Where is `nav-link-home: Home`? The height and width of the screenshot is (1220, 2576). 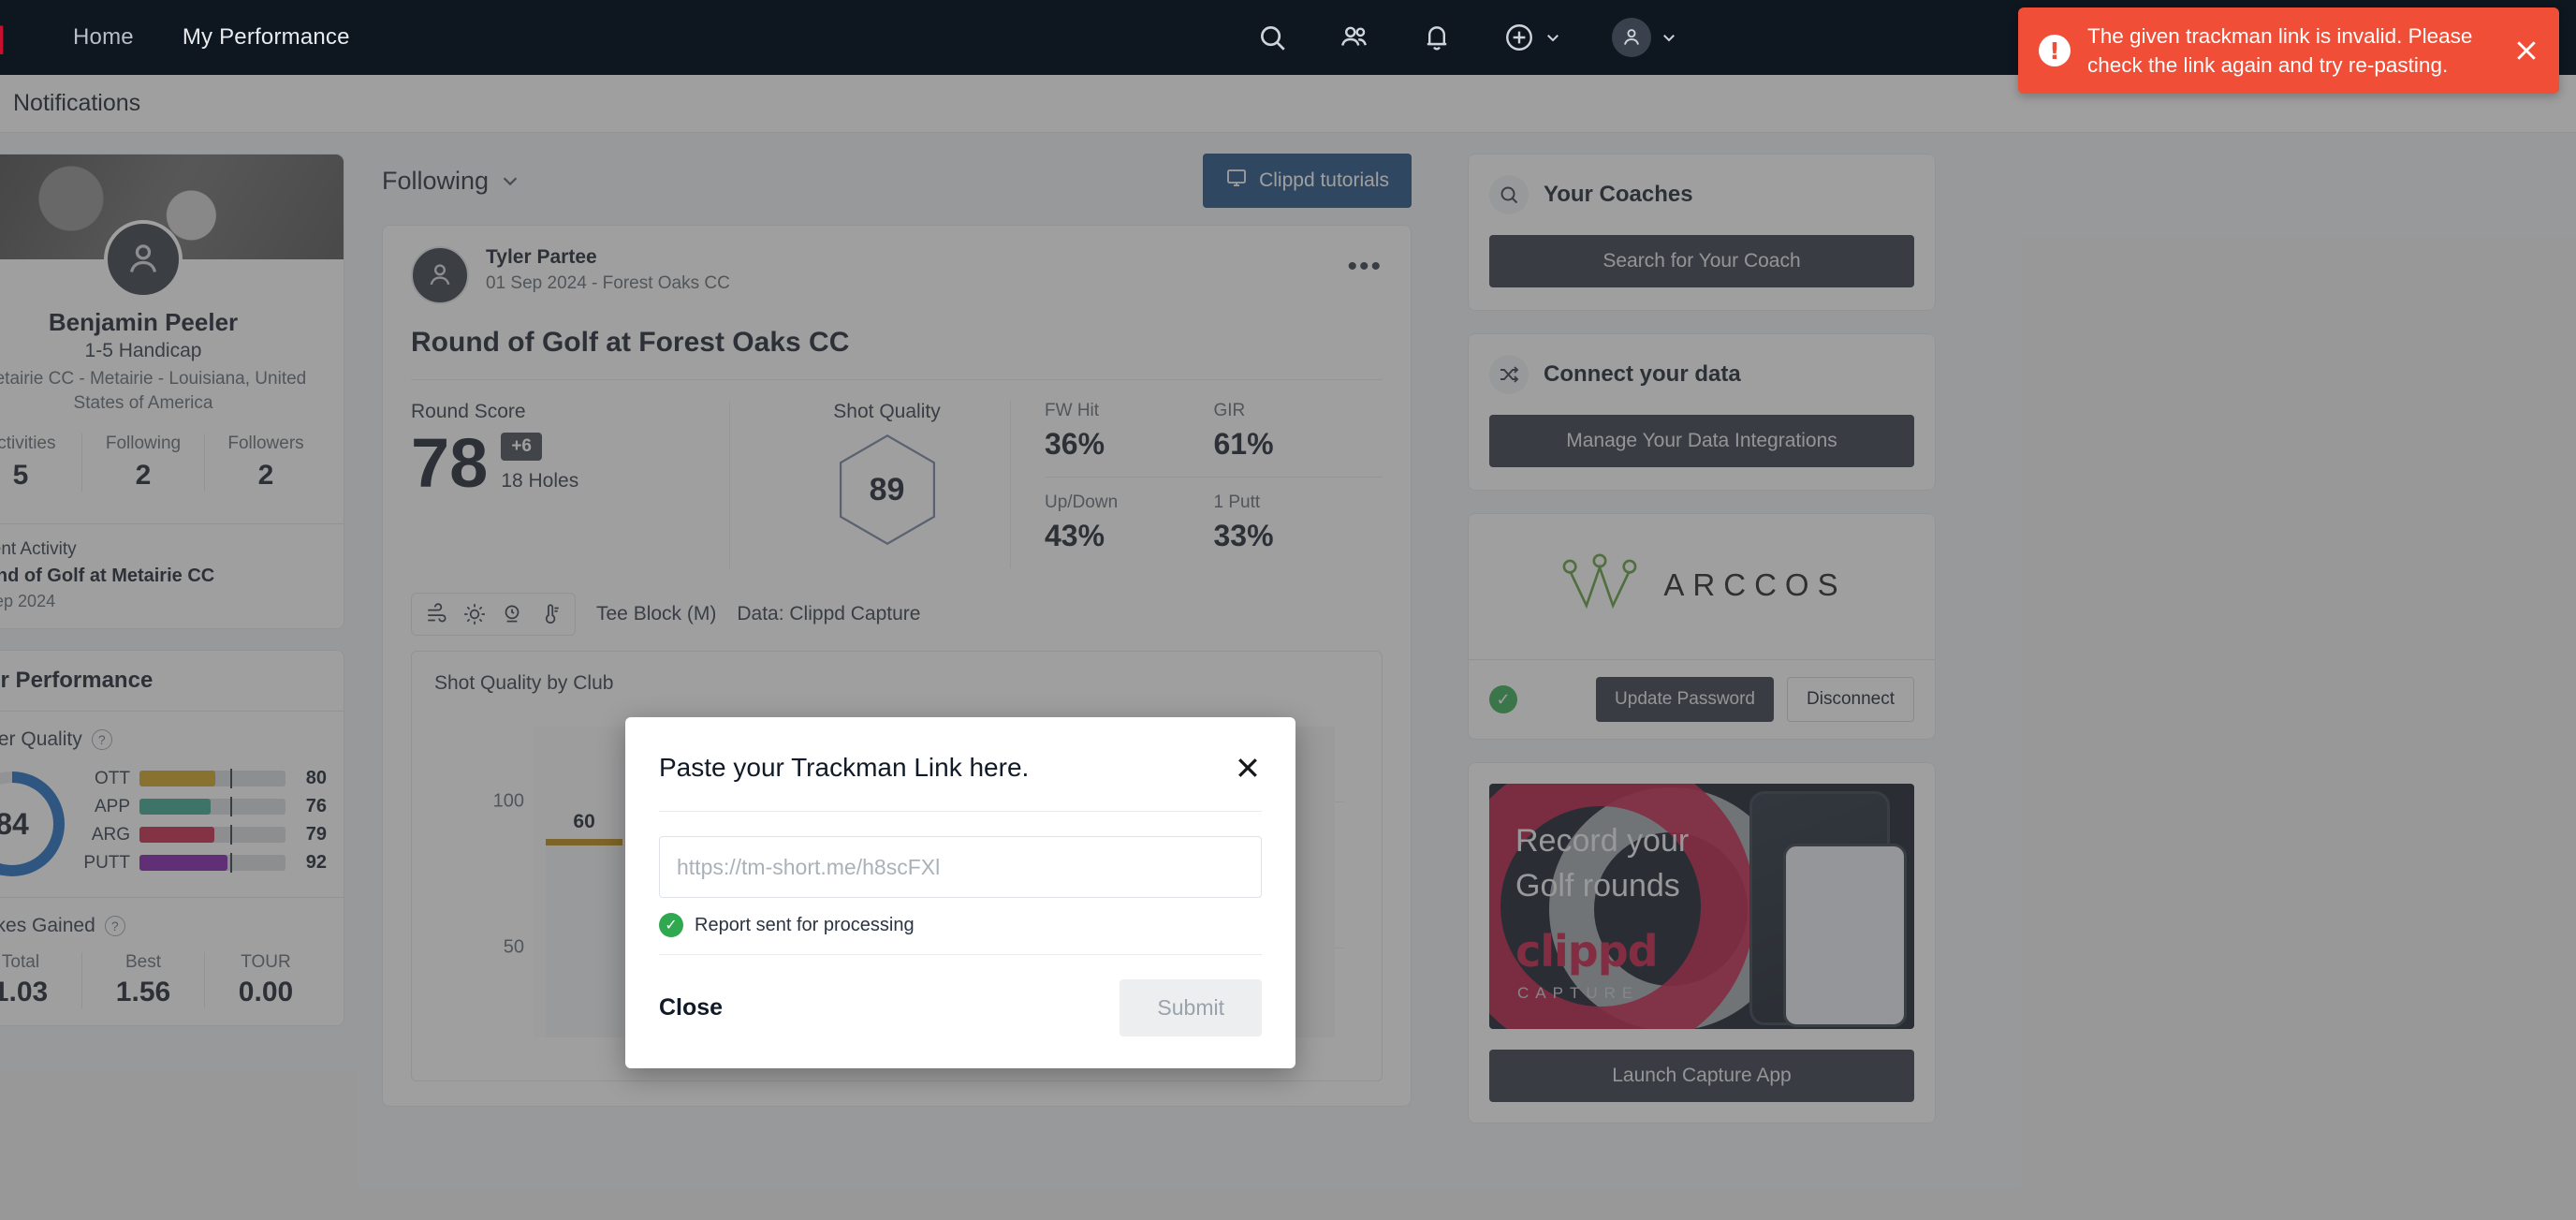 nav-link-home: Home is located at coordinates (103, 37).